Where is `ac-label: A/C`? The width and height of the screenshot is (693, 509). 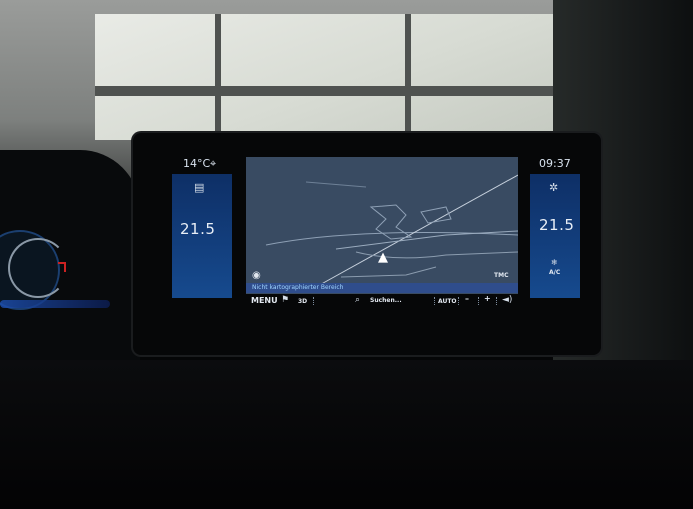 ac-label: A/C is located at coordinates (554, 272).